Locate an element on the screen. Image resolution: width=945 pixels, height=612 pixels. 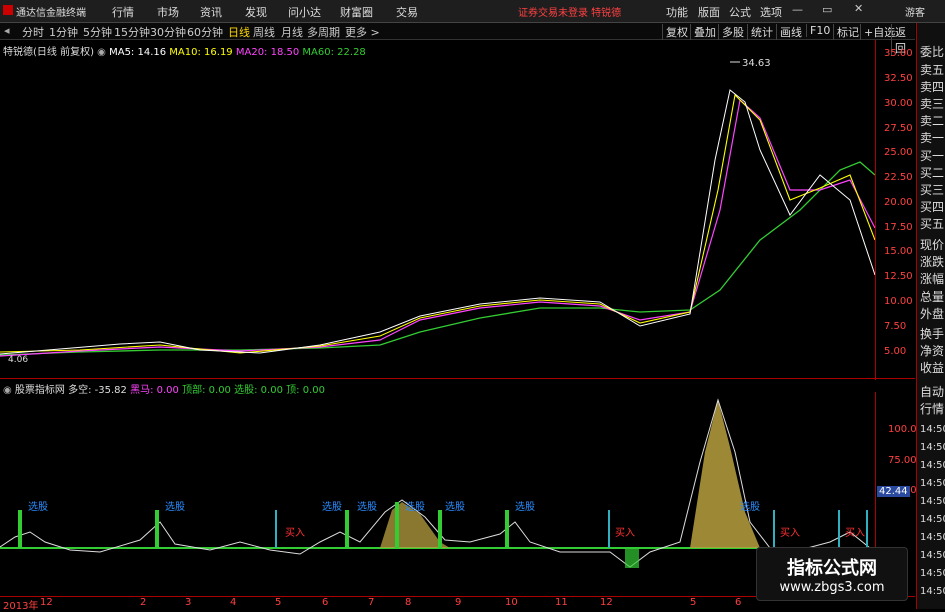
indicator-axis: 100.0 75.00 50.00 42.44 is located at coordinates (896, 479).